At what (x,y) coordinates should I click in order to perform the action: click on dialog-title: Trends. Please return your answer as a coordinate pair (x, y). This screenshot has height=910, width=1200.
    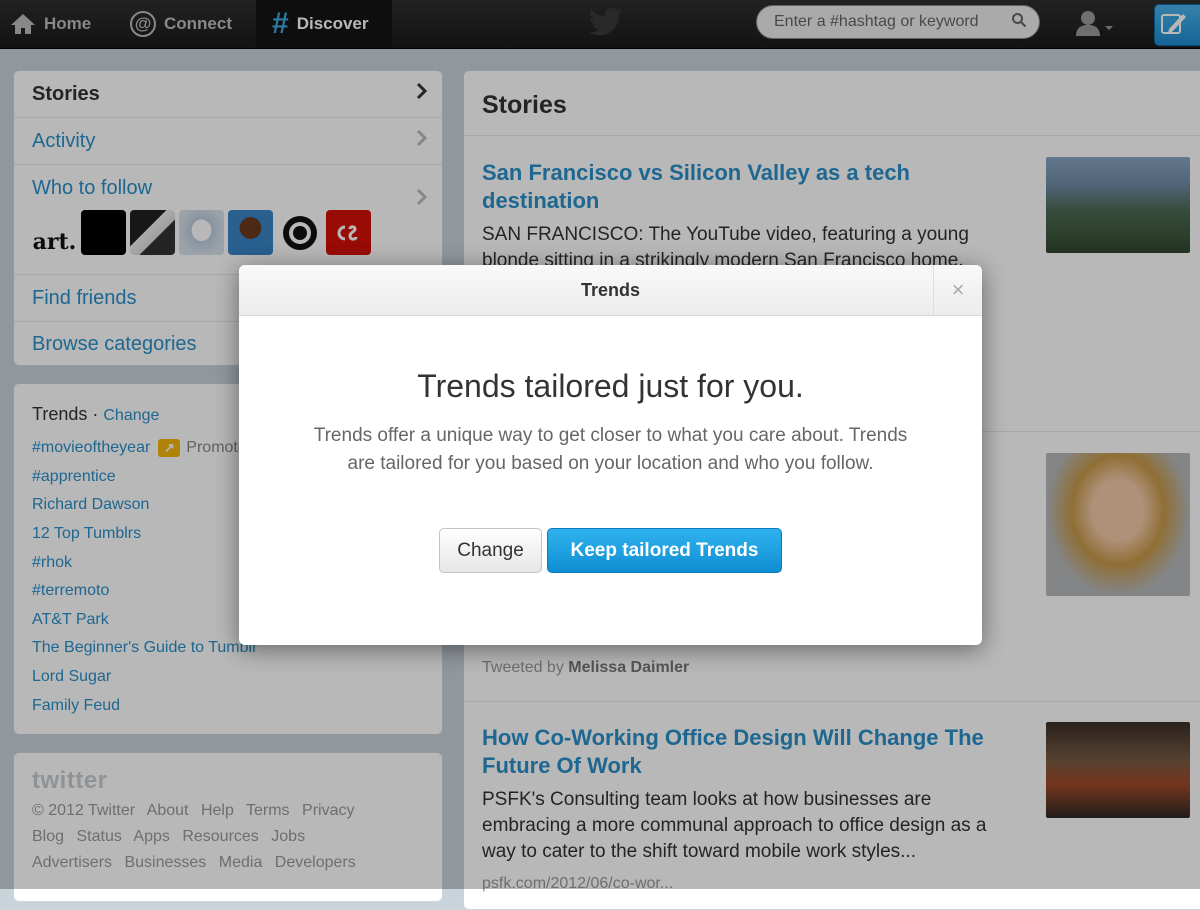
    Looking at the image, I should click on (610, 289).